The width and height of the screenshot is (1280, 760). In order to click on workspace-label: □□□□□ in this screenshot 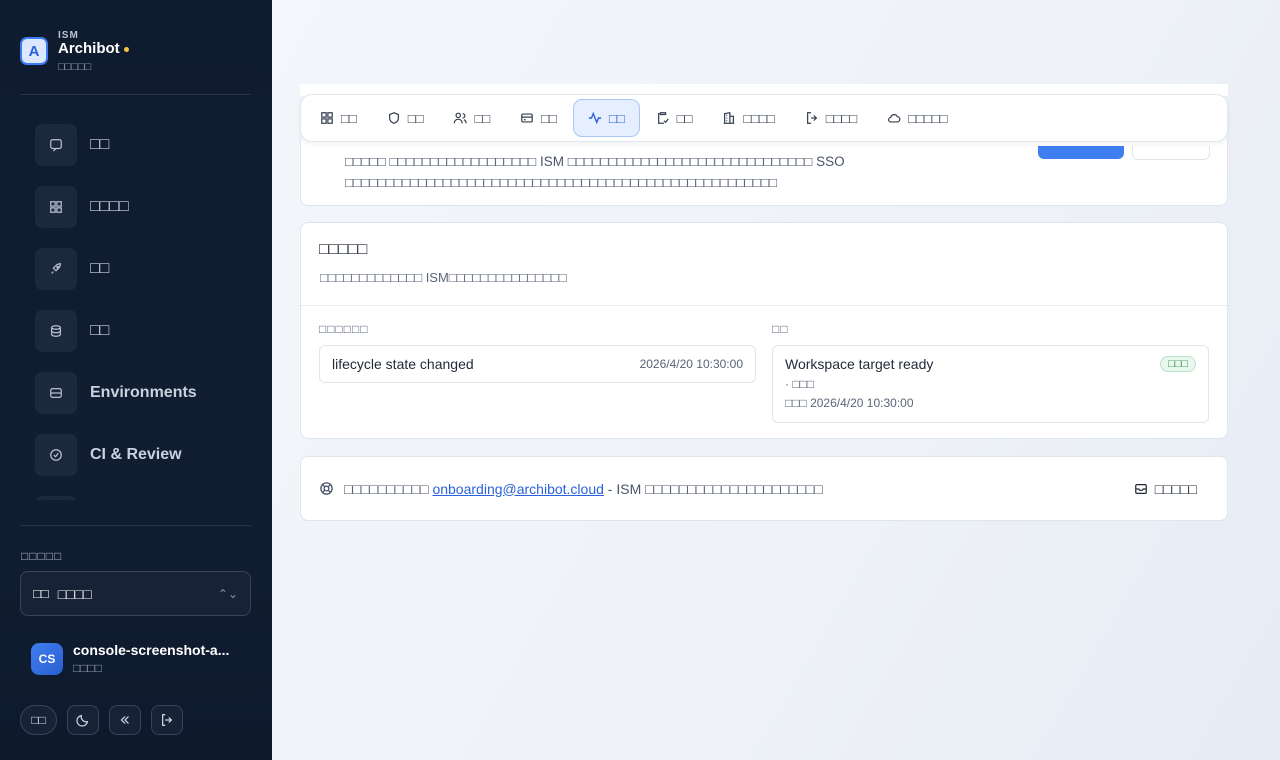, I will do `click(42, 556)`.